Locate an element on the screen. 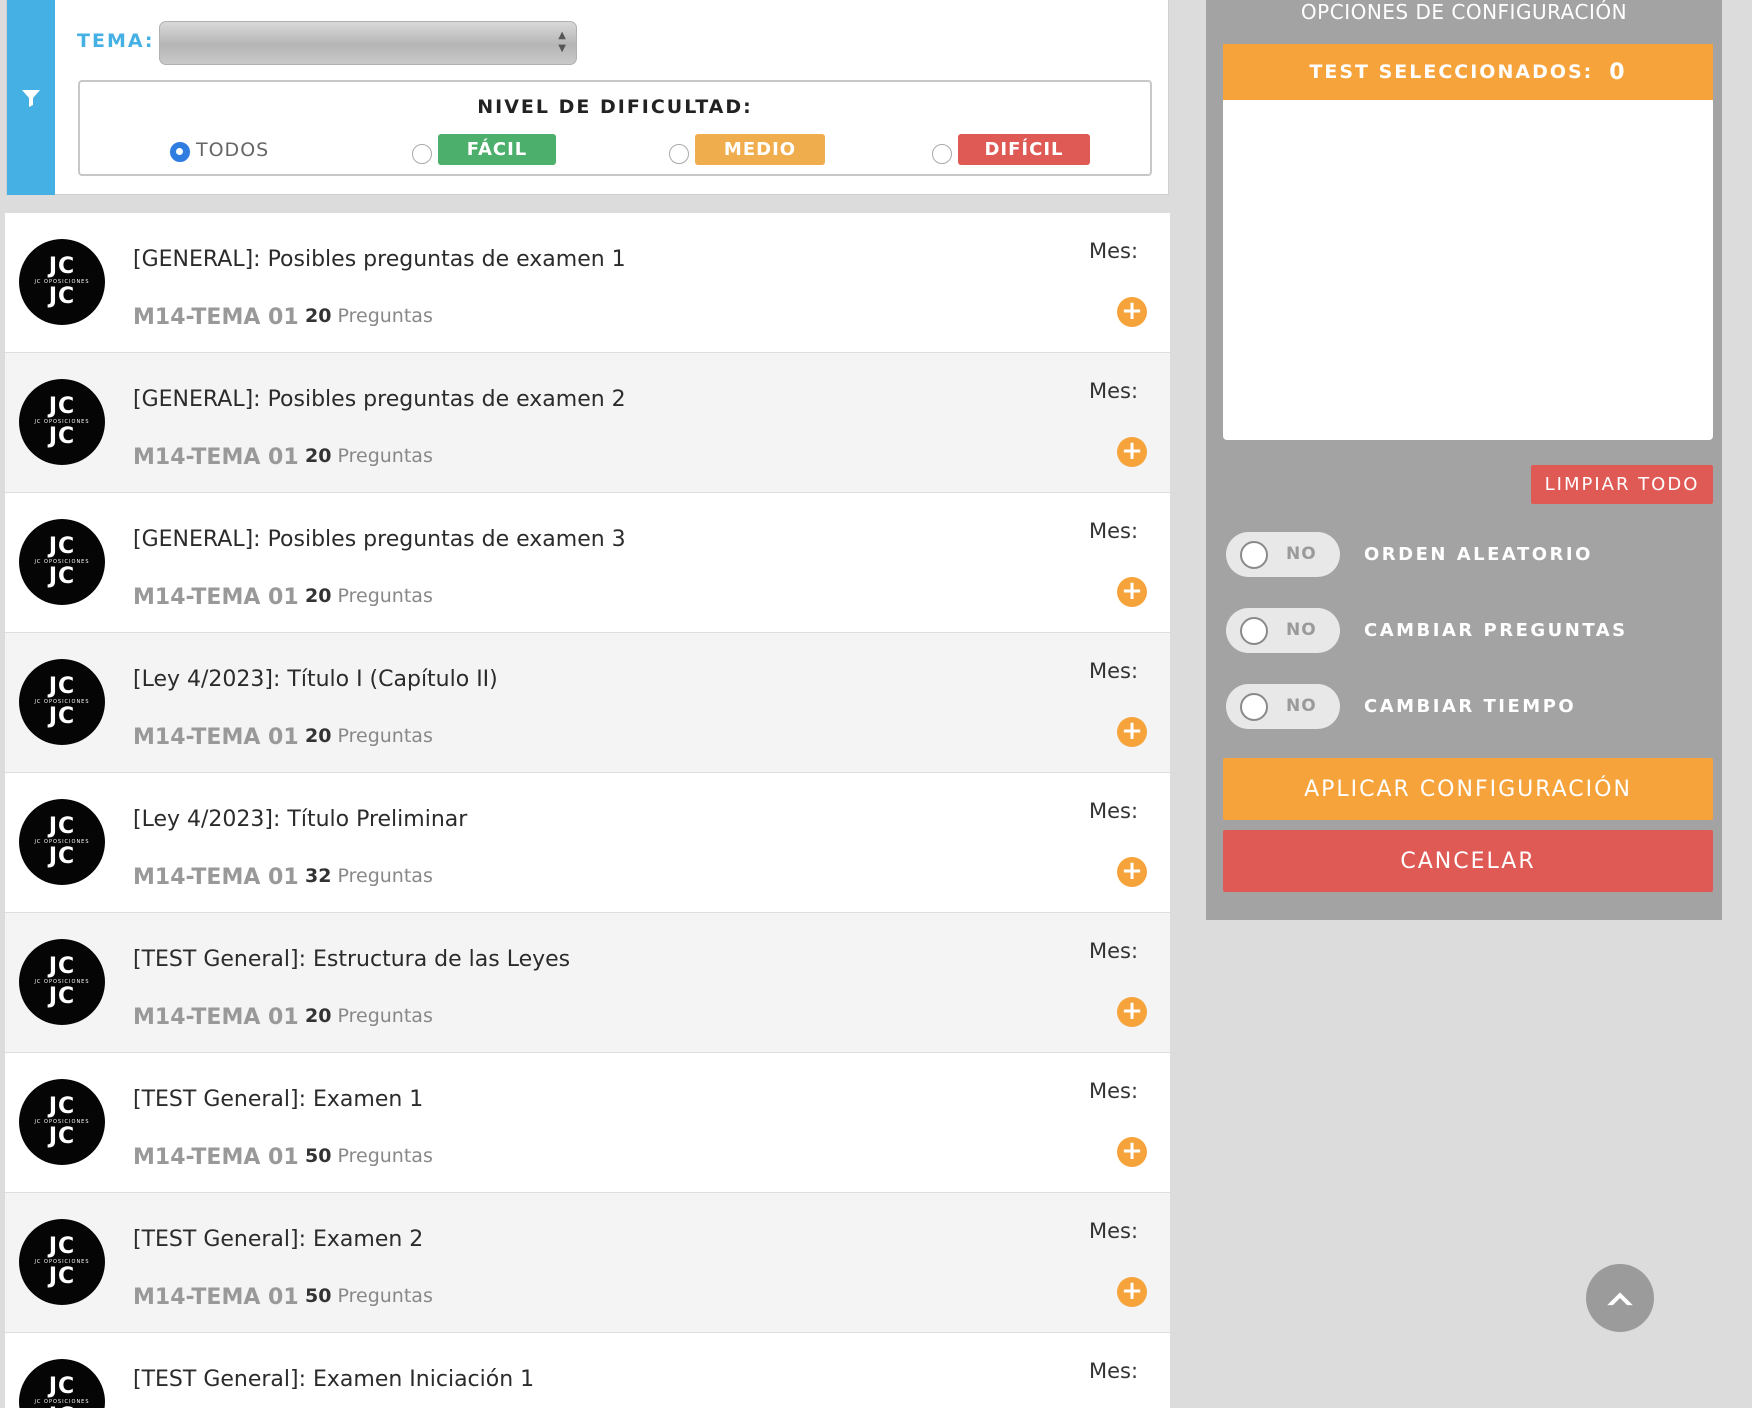 Image resolution: width=1752 pixels, height=1408 pixels. scroll-to-top-button is located at coordinates (1620, 1298).